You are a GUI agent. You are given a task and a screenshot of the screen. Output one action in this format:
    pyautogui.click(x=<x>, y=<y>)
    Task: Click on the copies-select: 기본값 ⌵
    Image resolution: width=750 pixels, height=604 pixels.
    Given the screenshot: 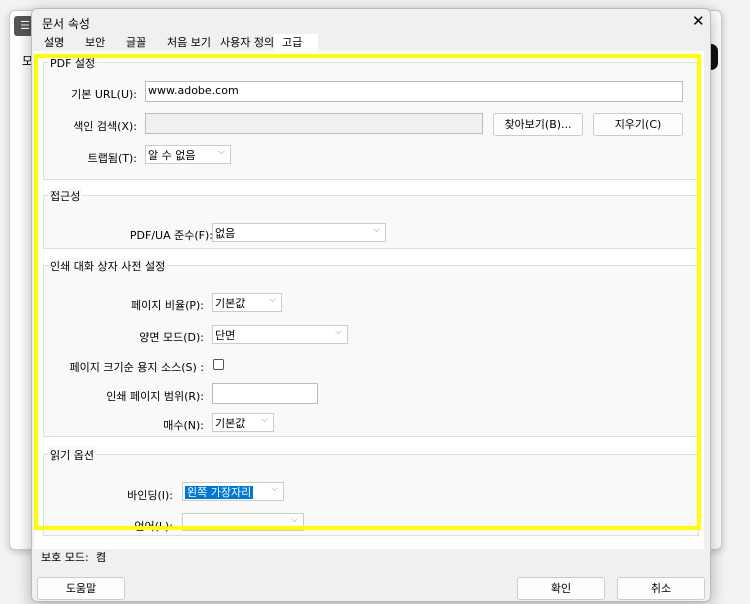 What is the action you would take?
    pyautogui.click(x=243, y=422)
    